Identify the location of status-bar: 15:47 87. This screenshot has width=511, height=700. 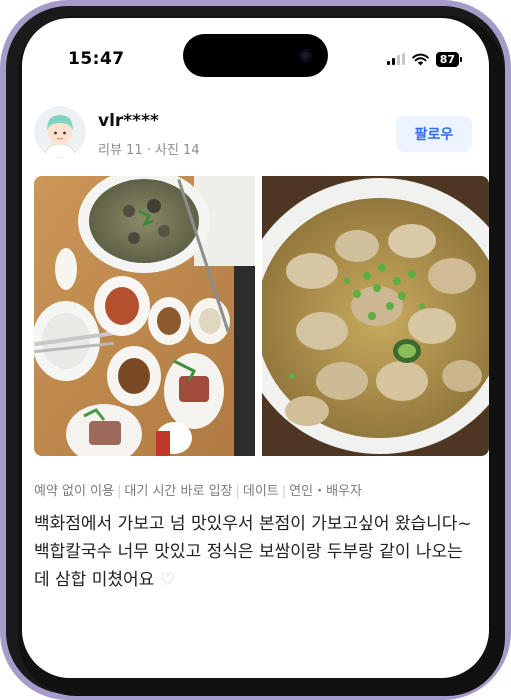
(255, 53).